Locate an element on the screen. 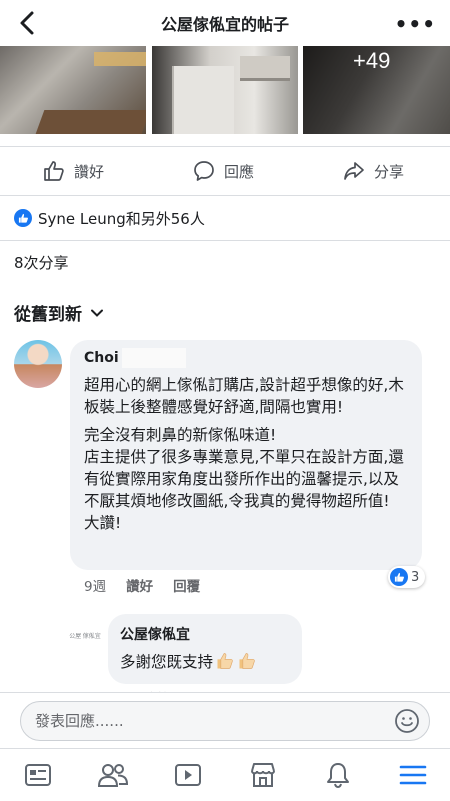  menu-icon is located at coordinates (413, 775).